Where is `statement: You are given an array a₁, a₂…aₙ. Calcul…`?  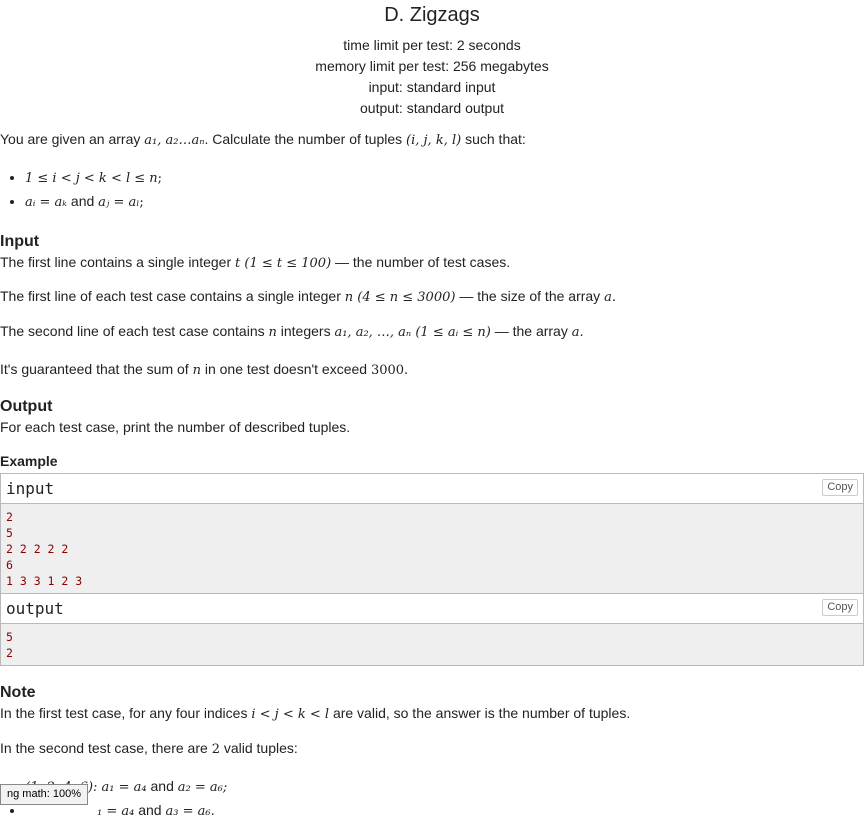 statement: You are given an array a₁, a₂…aₙ. Calcul… is located at coordinates (432, 172).